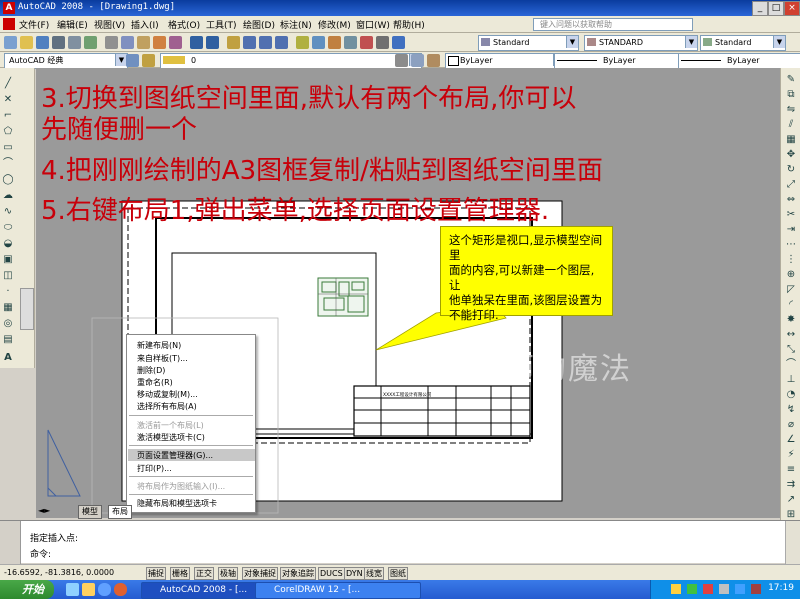 Image resolution: width=800 pixels, height=599 pixels. Describe the element at coordinates (382, 42) in the screenshot. I see `calculator-icon` at that location.